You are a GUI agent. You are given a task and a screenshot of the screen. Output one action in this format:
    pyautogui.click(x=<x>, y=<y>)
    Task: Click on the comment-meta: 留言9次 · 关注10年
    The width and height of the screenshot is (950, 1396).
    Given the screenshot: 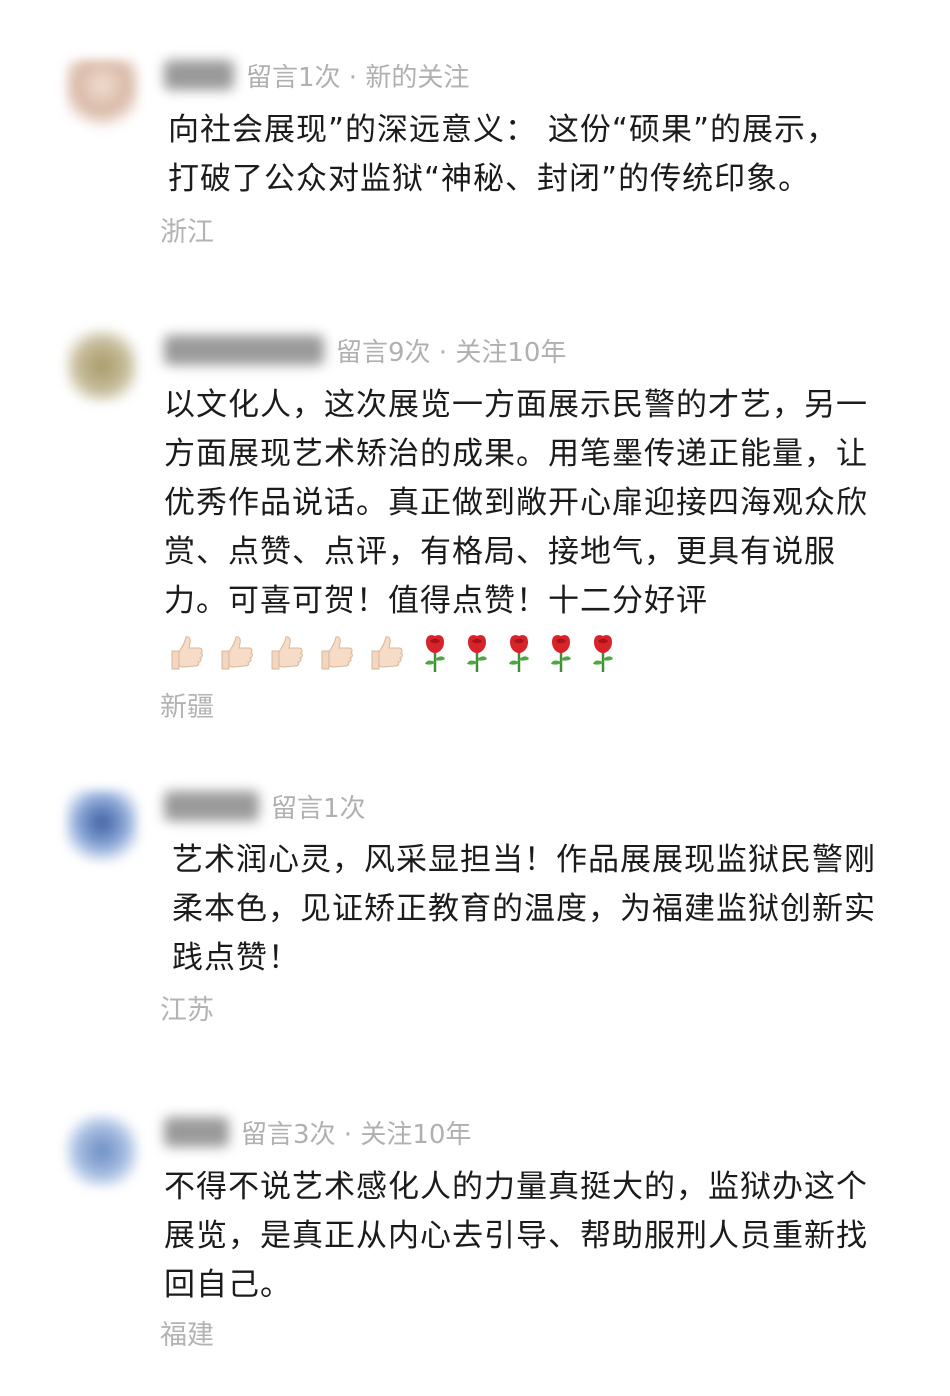 What is the action you would take?
    pyautogui.click(x=365, y=350)
    